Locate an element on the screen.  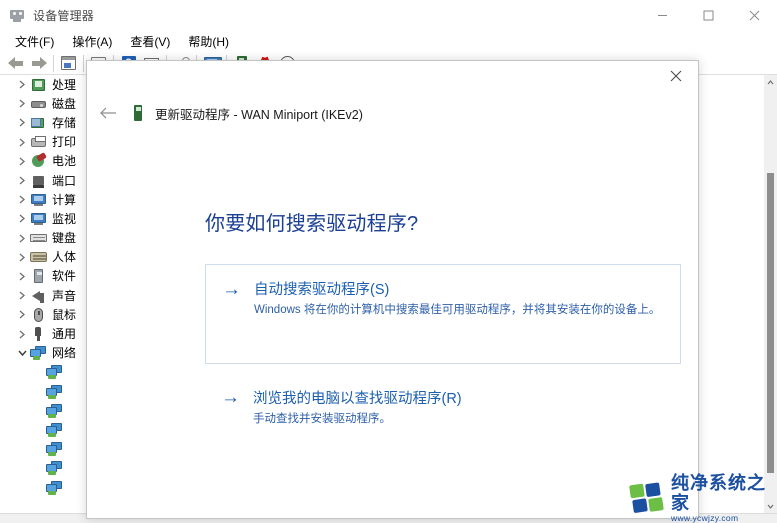
window-controls is located at coordinates (708, 15).